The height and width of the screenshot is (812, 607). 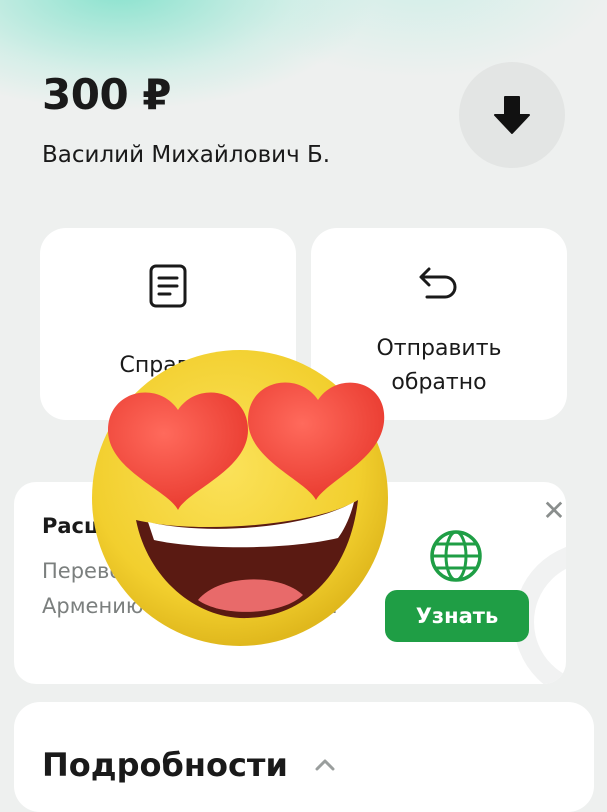 What do you see at coordinates (107, 94) in the screenshot?
I see `transfer-amount: 300 ₽` at bounding box center [107, 94].